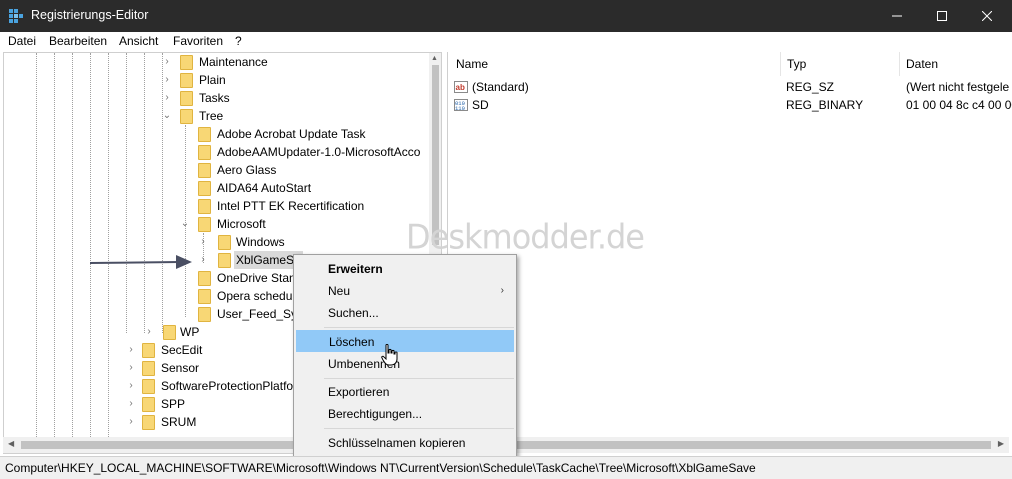 This screenshot has height=479, width=1012. Describe the element at coordinates (179, 422) in the screenshot. I see `tree-node-label: SRUM` at that location.